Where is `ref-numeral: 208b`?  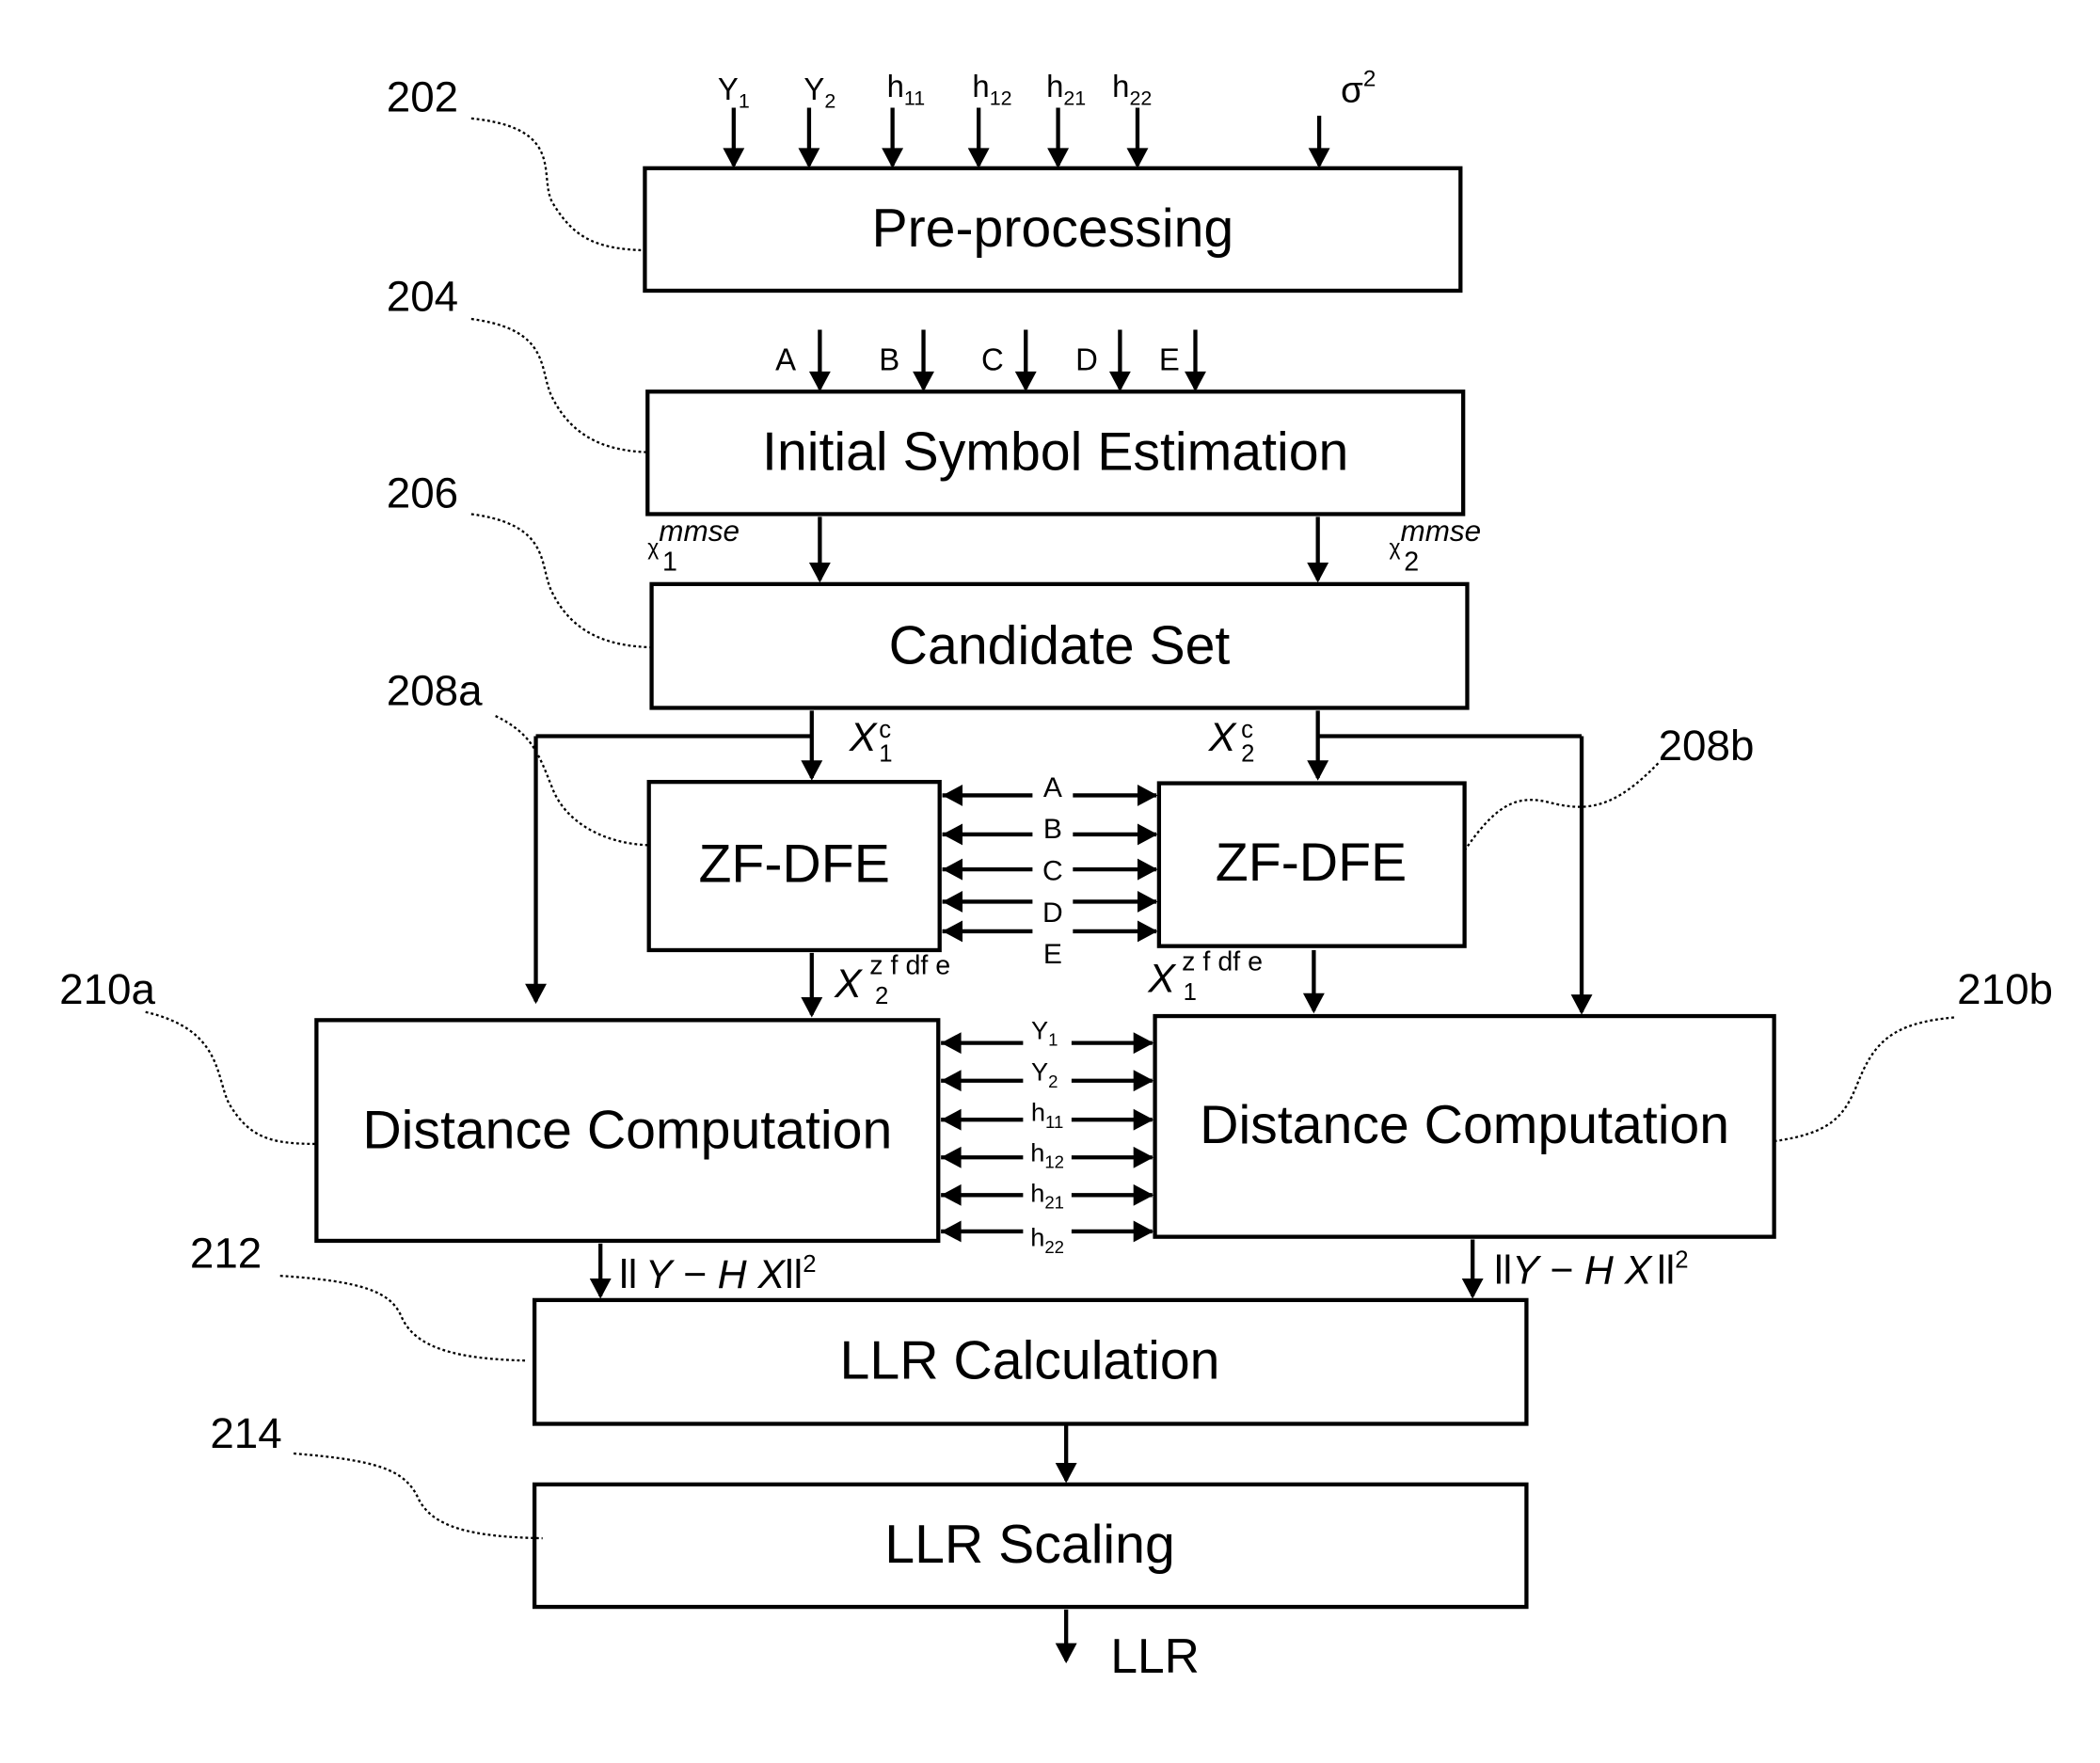 ref-numeral: 208b is located at coordinates (1707, 746).